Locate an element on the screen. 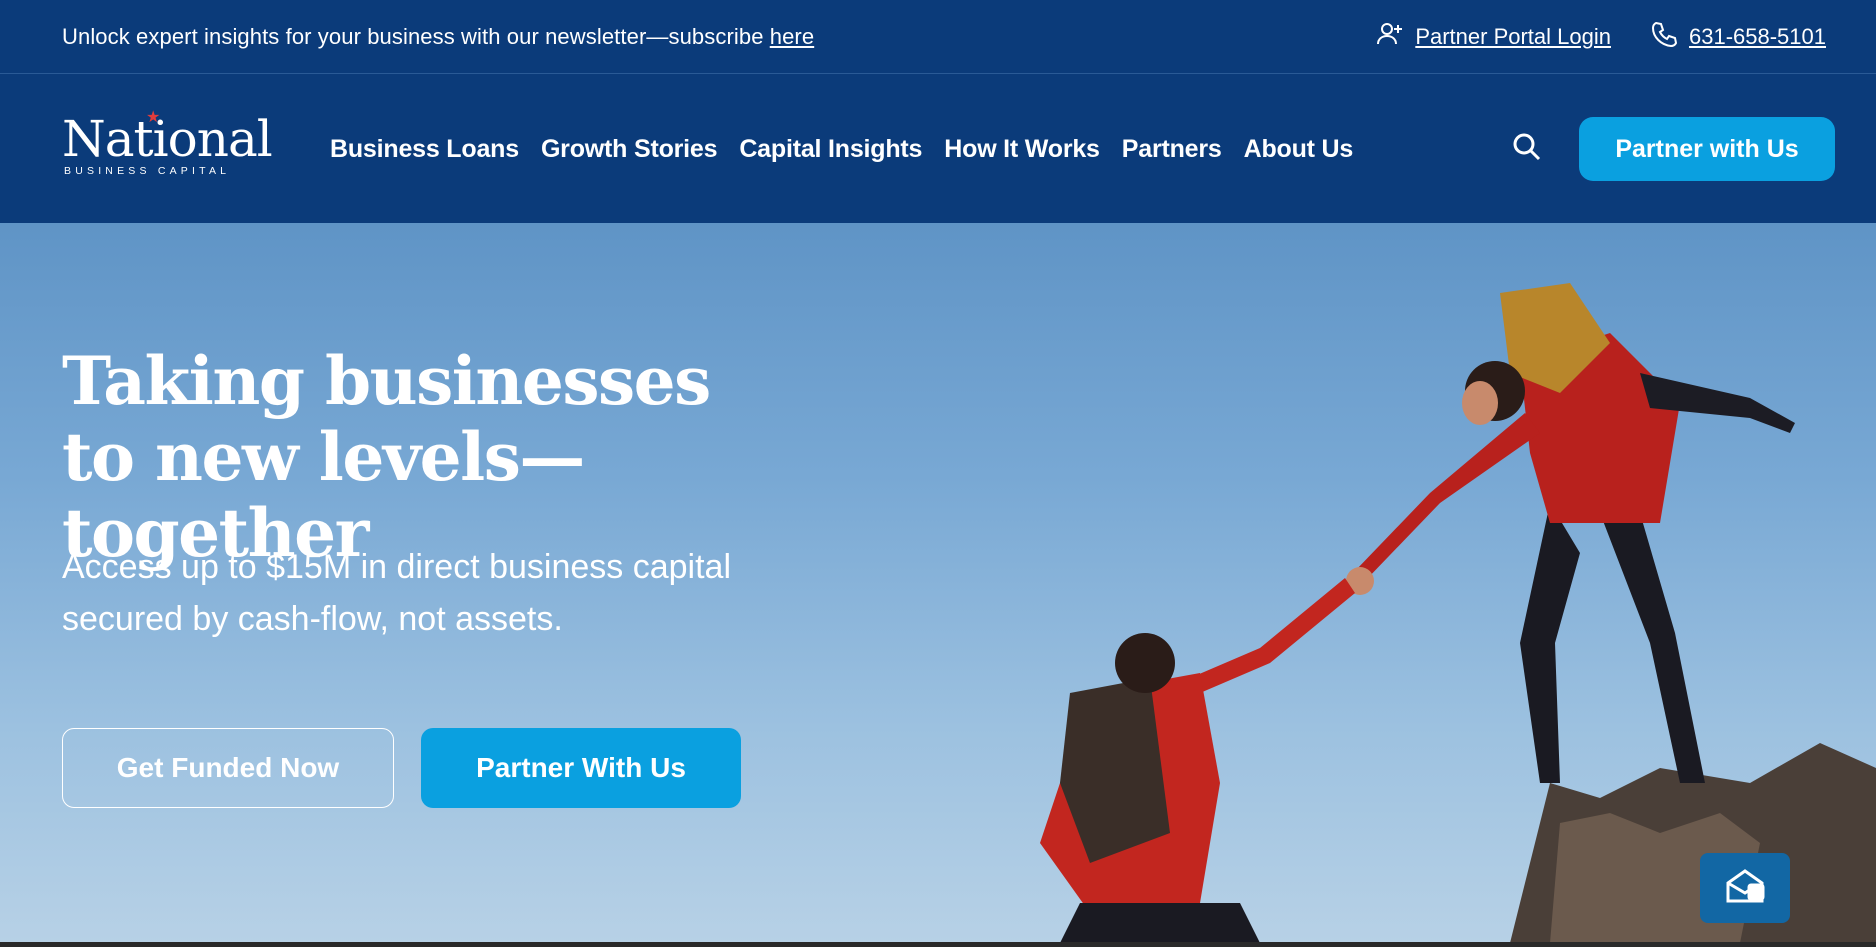  search-icon is located at coordinates (1527, 149).